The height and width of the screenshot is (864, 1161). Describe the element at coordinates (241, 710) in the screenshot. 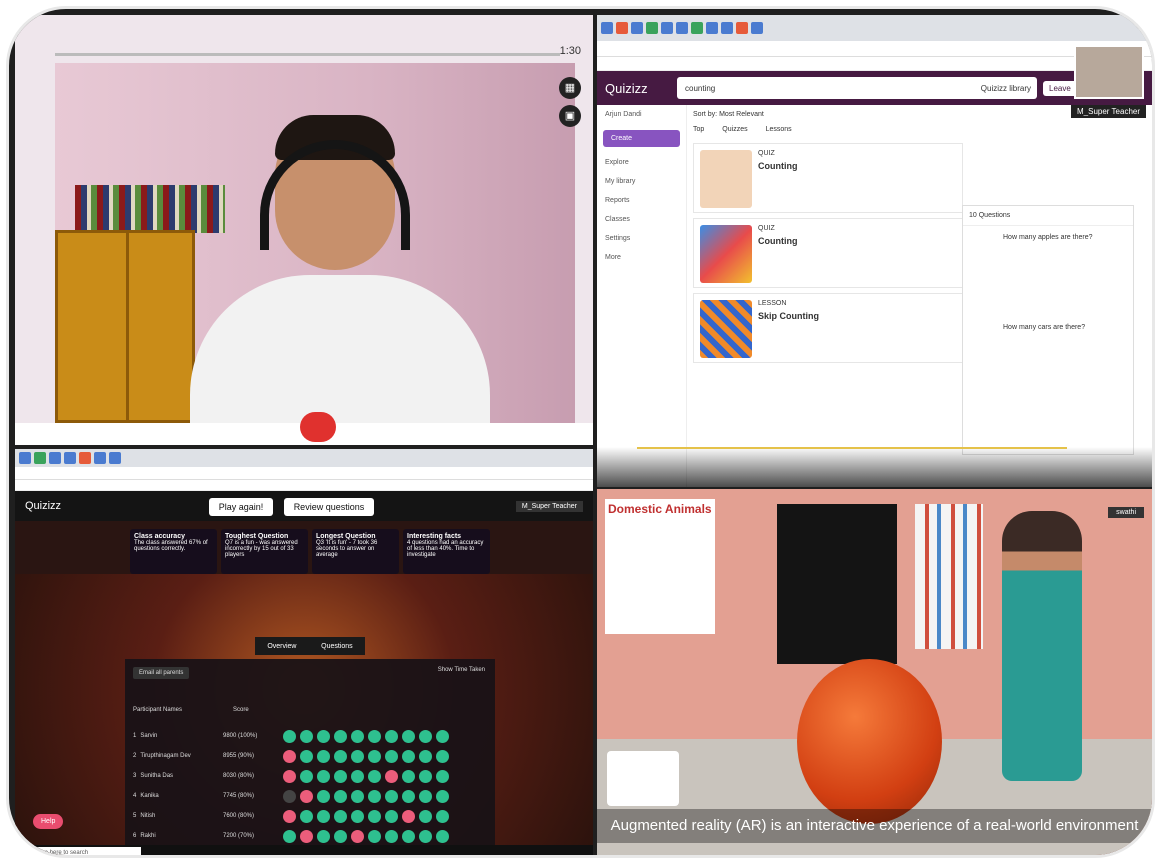

I see `col-score: Score` at that location.